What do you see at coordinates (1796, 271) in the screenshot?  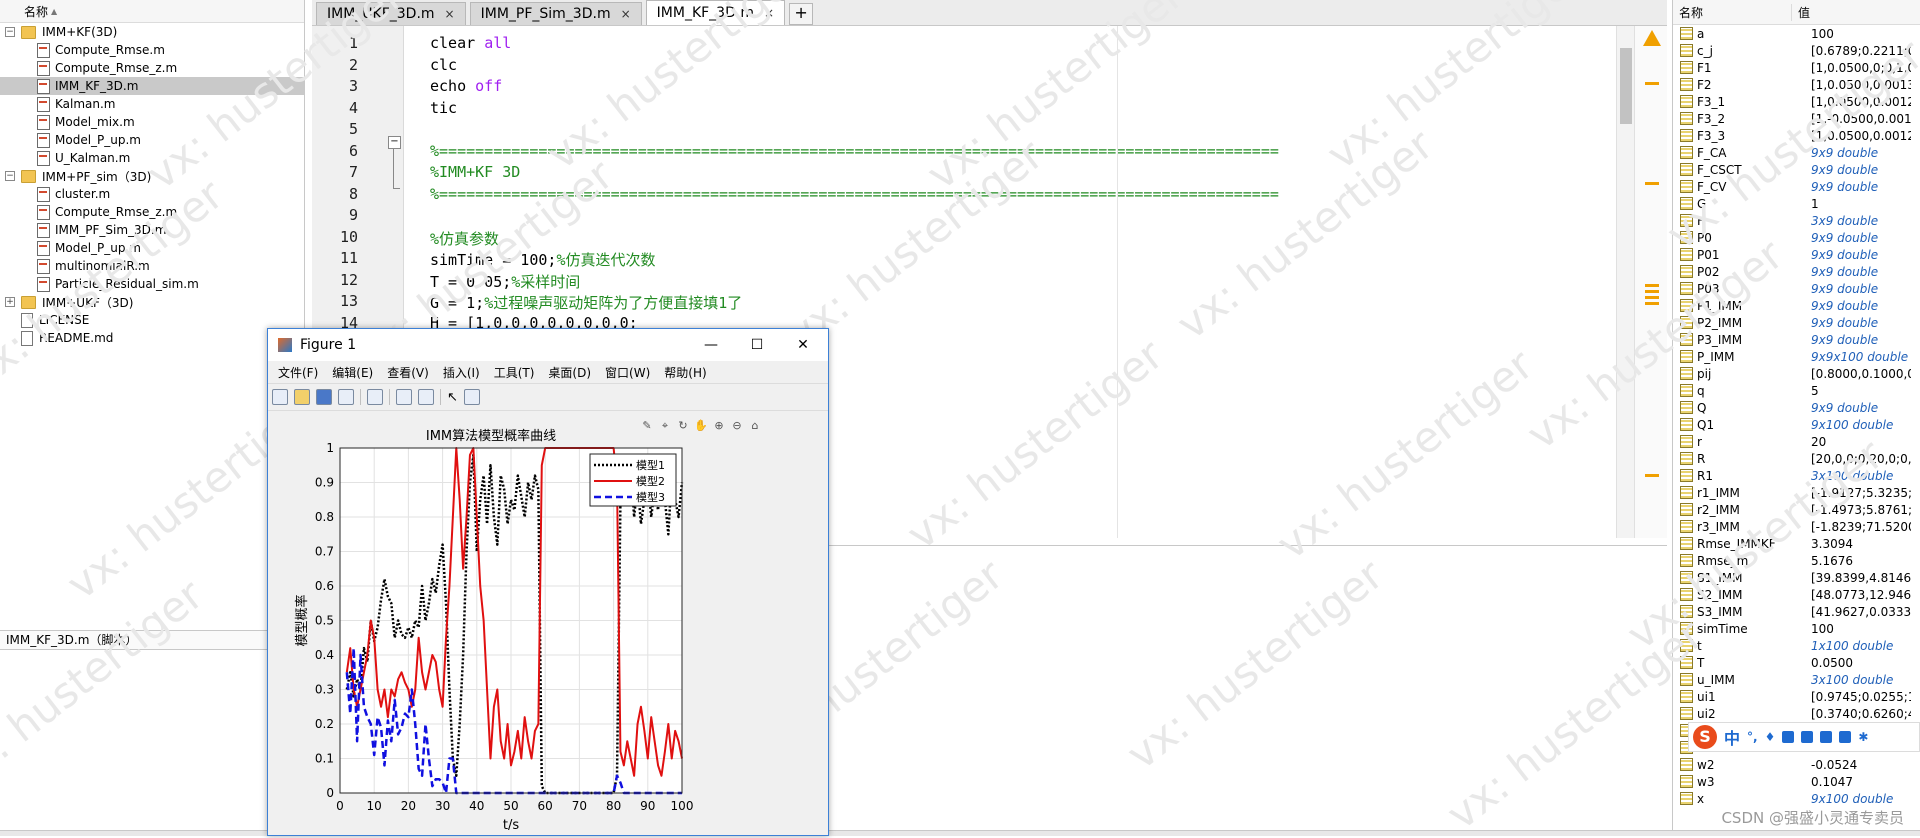 I see `workspace-variable-row: P02 9x9 double` at bounding box center [1796, 271].